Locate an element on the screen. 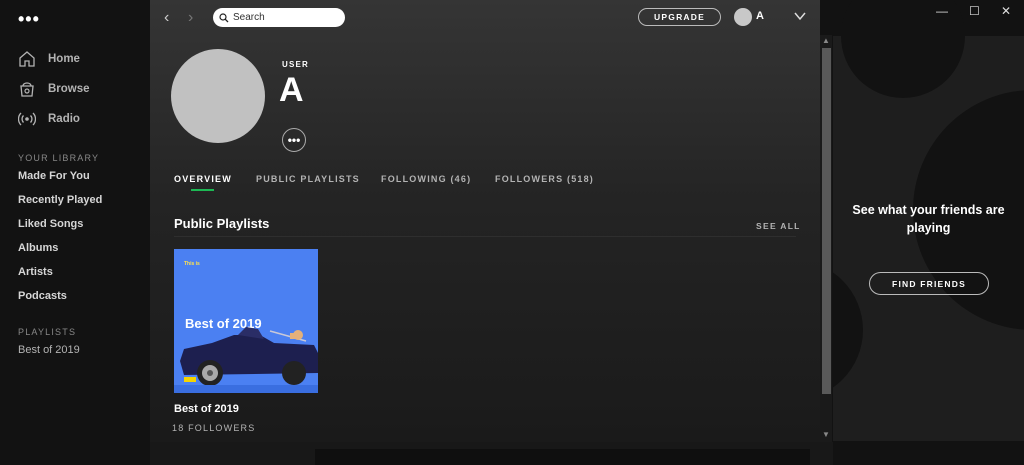 Image resolution: width=1024 pixels, height=465 pixels. scrollbar-thumb is located at coordinates (826, 221).